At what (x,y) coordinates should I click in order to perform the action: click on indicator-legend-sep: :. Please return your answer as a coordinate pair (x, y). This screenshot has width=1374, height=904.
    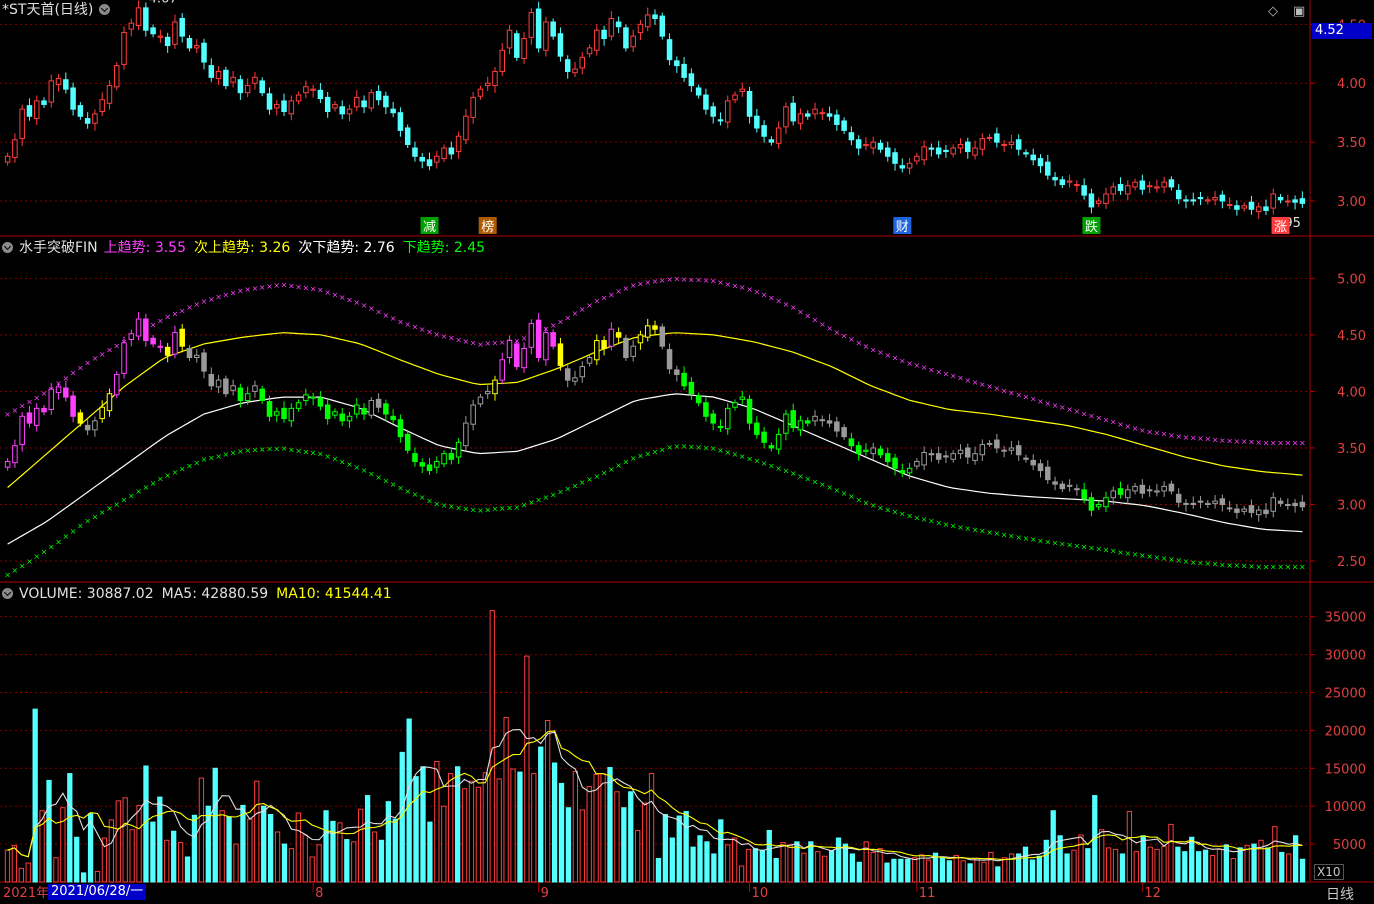
    Looking at the image, I should click on (359, 248).